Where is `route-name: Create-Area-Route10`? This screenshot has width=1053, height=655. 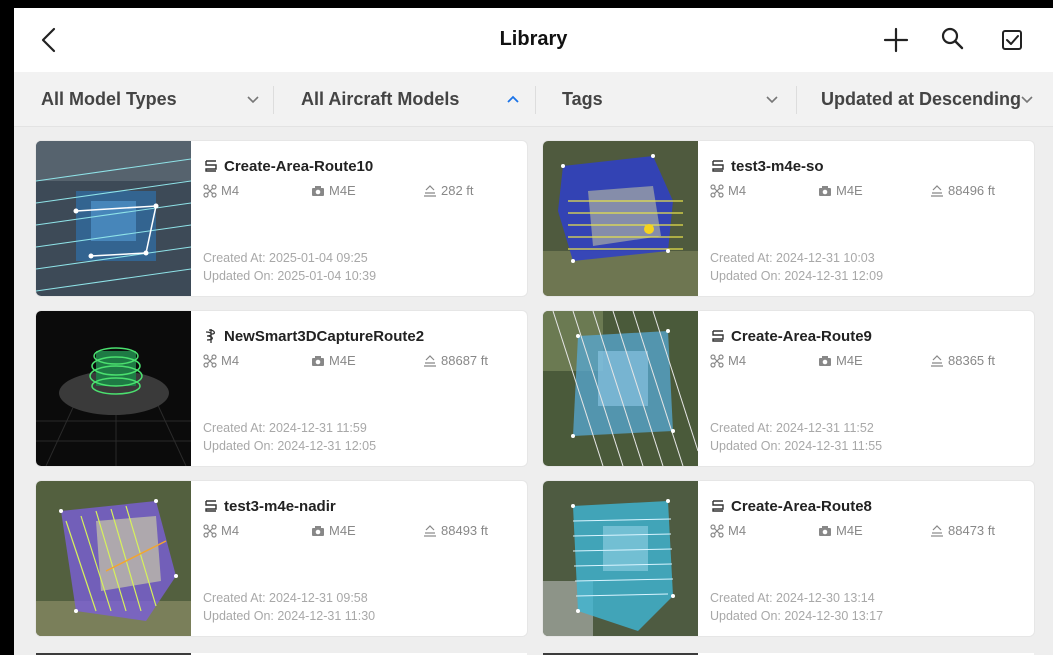 route-name: Create-Area-Route10 is located at coordinates (299, 166).